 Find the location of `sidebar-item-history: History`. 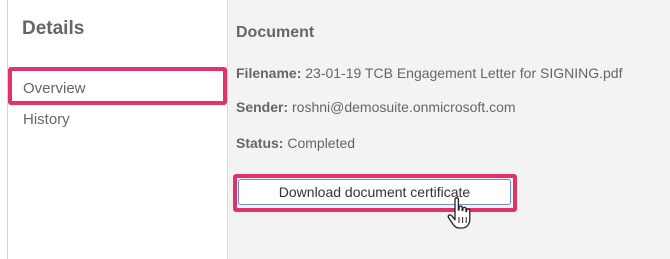

sidebar-item-history: History is located at coordinates (117, 120).